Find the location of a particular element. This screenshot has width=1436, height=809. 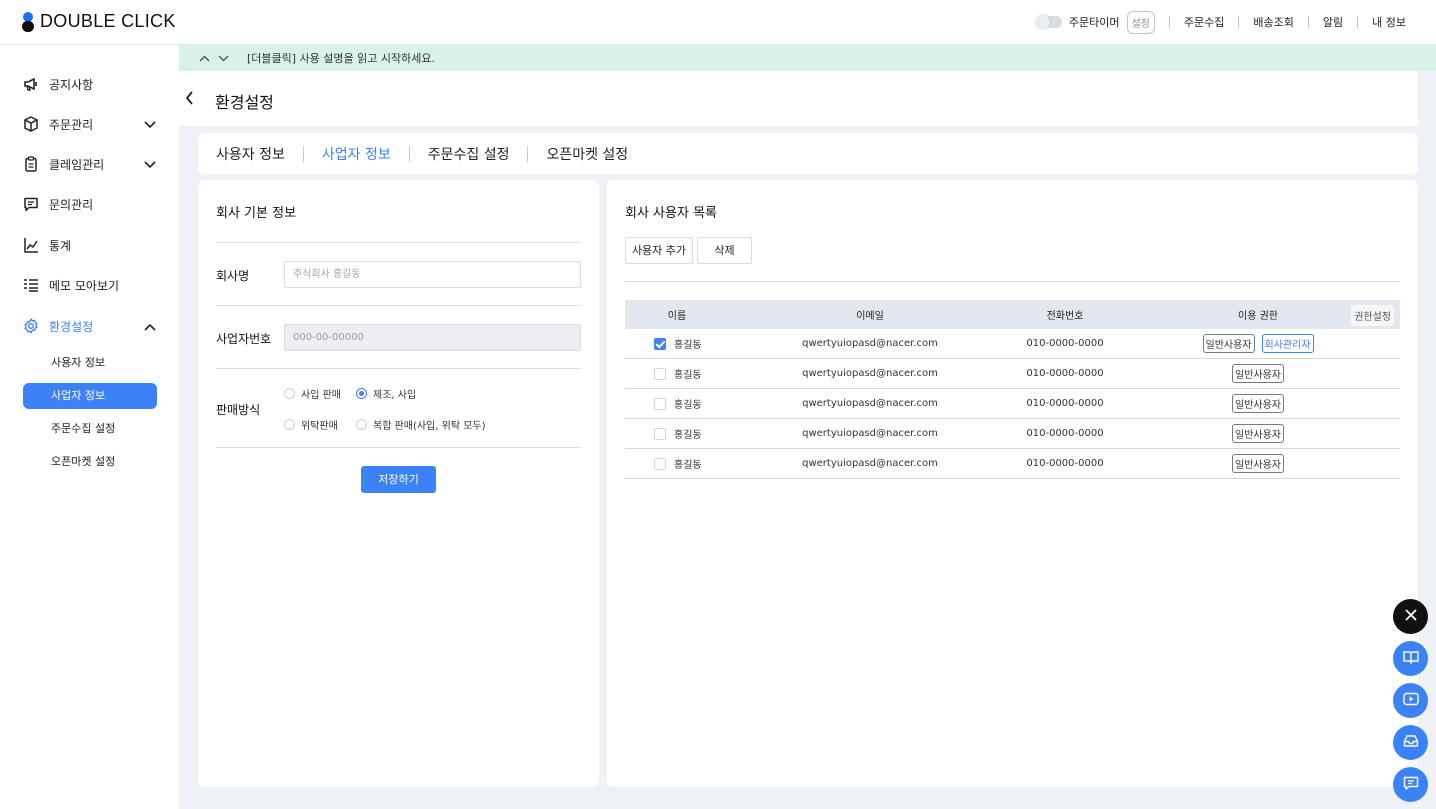

header-email: 이메일 is located at coordinates (870, 316).